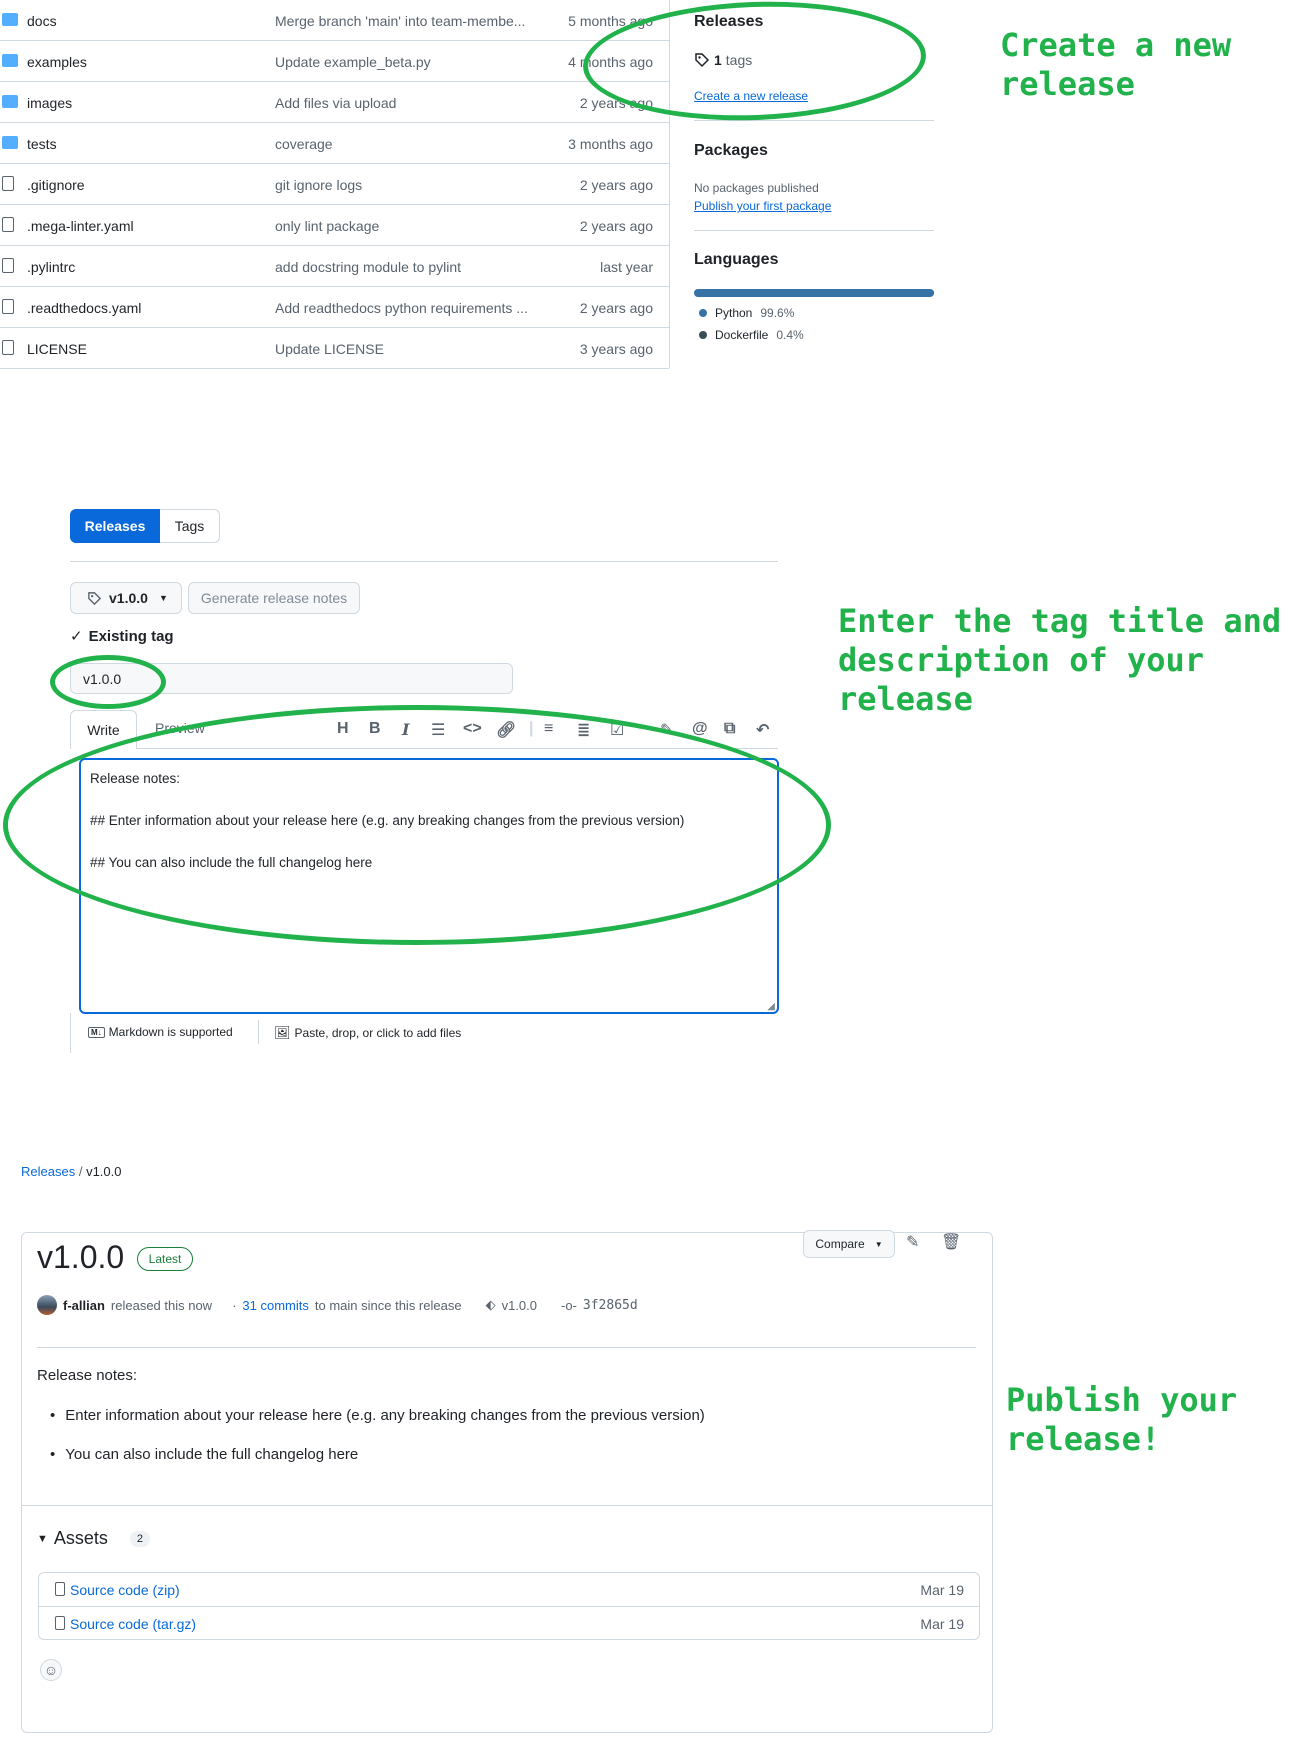  What do you see at coordinates (666, 730) in the screenshot?
I see `attach-icon: ✎` at bounding box center [666, 730].